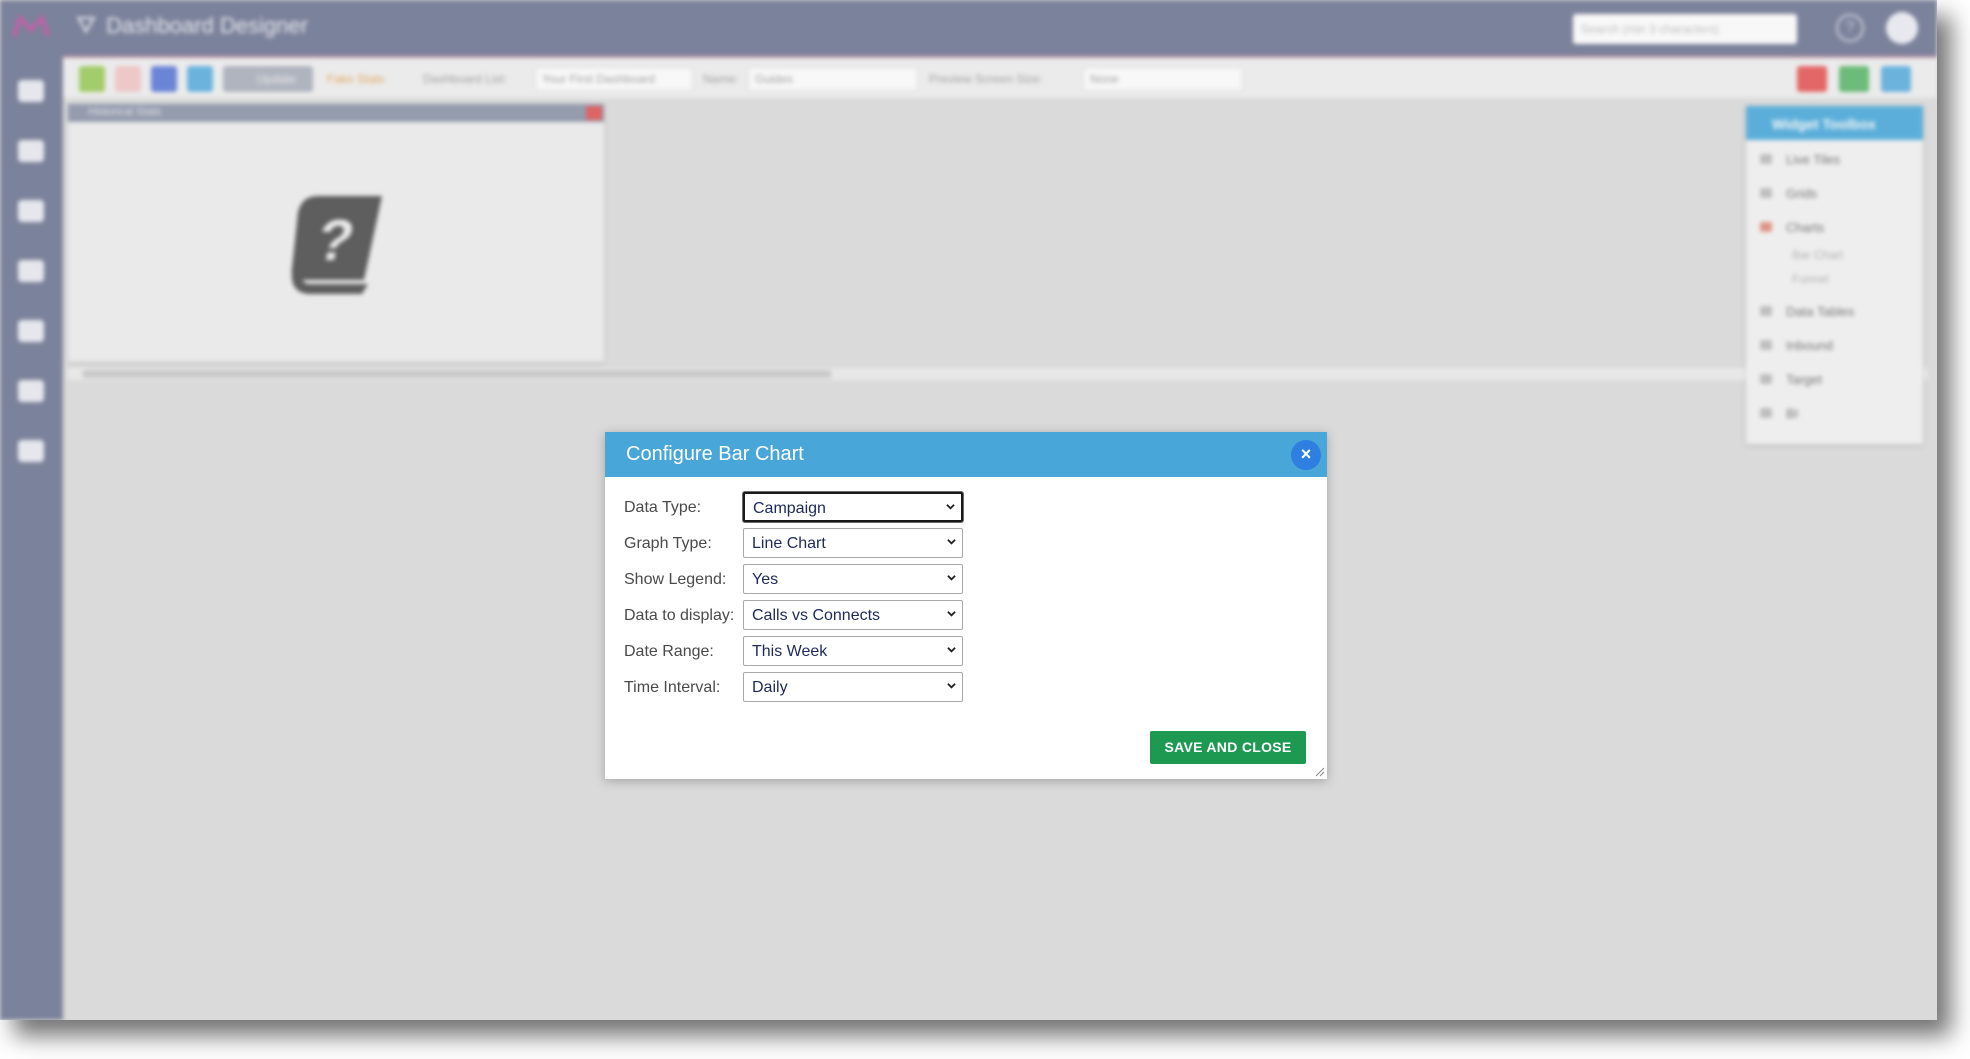  What do you see at coordinates (715, 454) in the screenshot?
I see `dialog-title: Configure Bar Chart` at bounding box center [715, 454].